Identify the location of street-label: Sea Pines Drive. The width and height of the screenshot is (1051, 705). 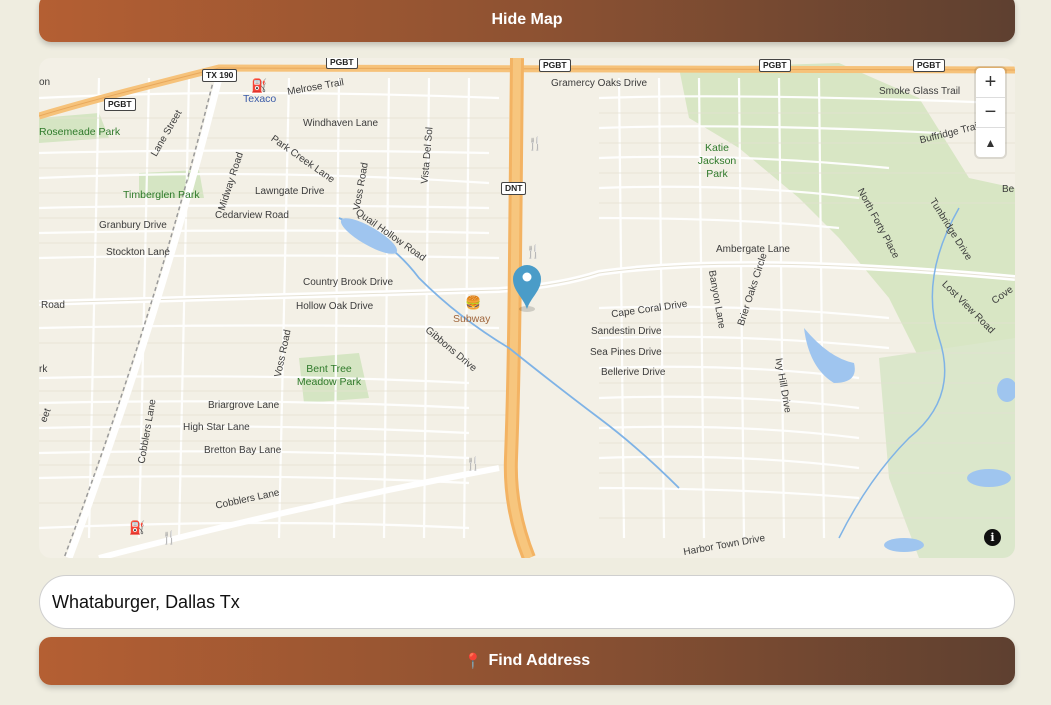
(626, 352).